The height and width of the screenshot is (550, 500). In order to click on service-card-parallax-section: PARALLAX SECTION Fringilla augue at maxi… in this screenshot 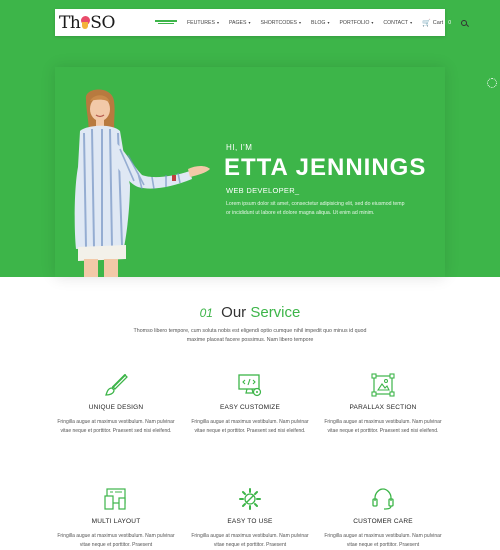, I will do `click(383, 403)`.